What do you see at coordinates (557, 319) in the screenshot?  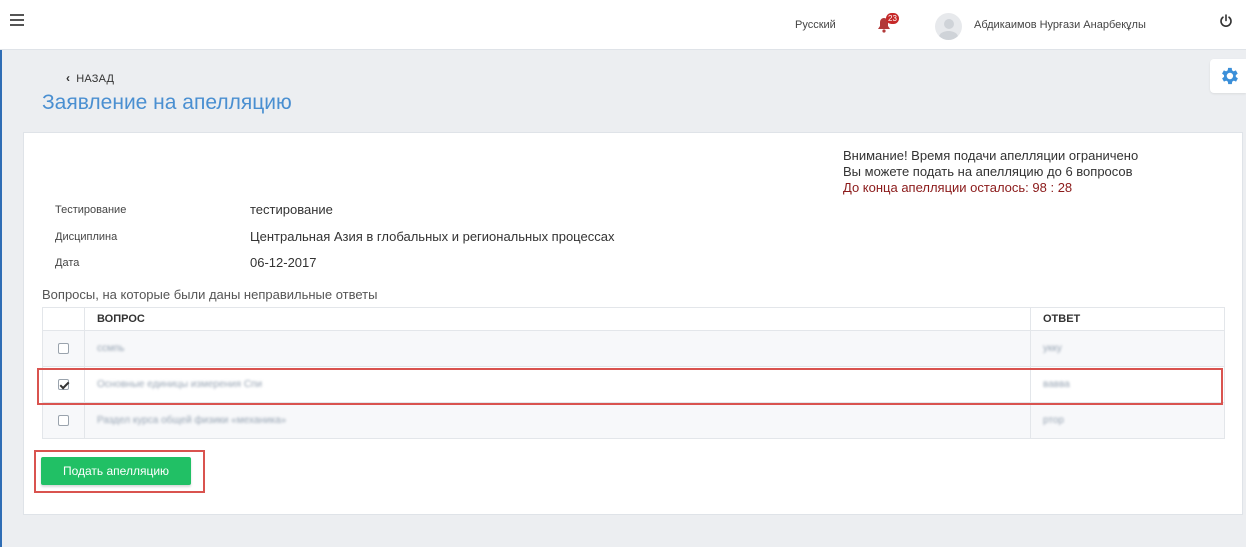 I see `question-column-header: ВОПРОС` at bounding box center [557, 319].